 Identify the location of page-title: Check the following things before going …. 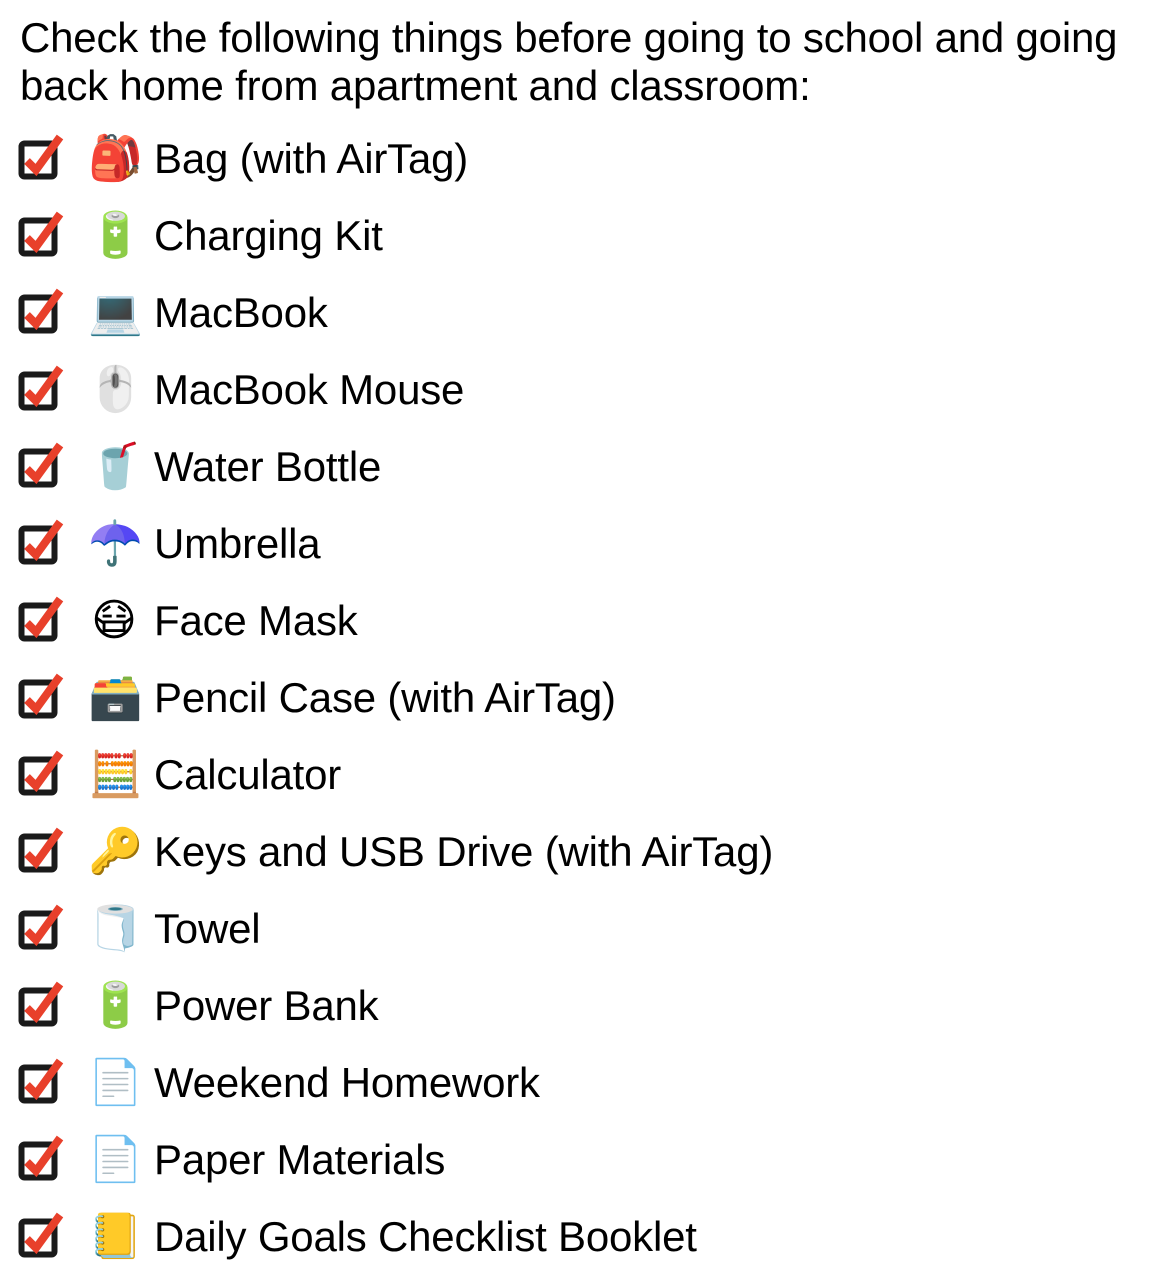
(574, 61).